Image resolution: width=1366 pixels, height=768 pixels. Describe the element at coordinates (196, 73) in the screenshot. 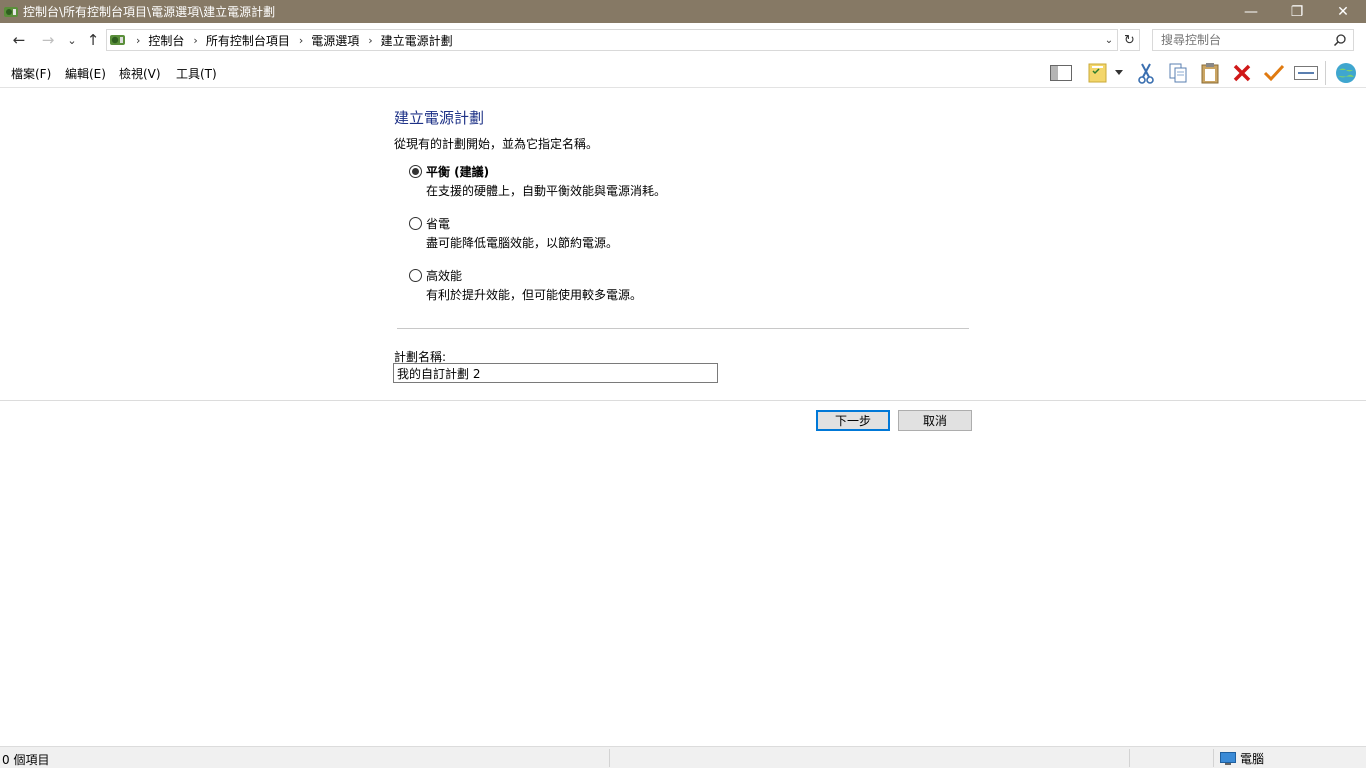

I see `menu-tools: 工具(T)` at that location.